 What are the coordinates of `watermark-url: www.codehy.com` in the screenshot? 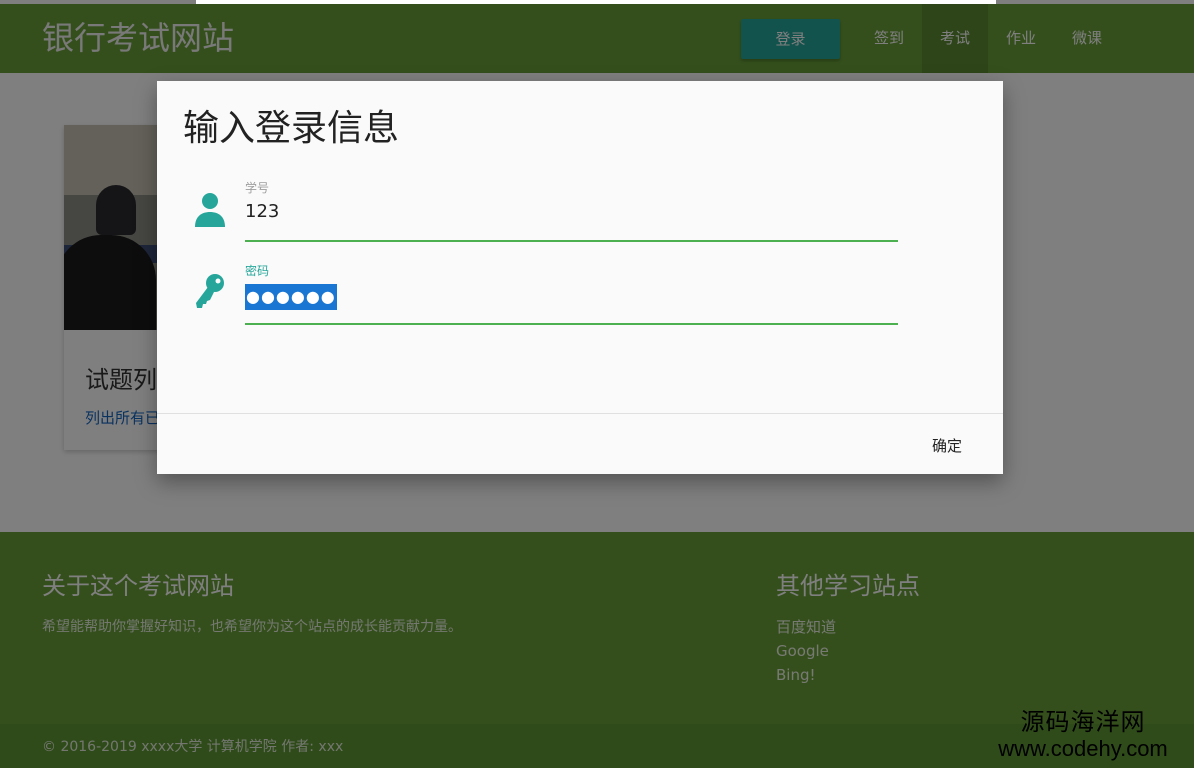 It's located at (1083, 748).